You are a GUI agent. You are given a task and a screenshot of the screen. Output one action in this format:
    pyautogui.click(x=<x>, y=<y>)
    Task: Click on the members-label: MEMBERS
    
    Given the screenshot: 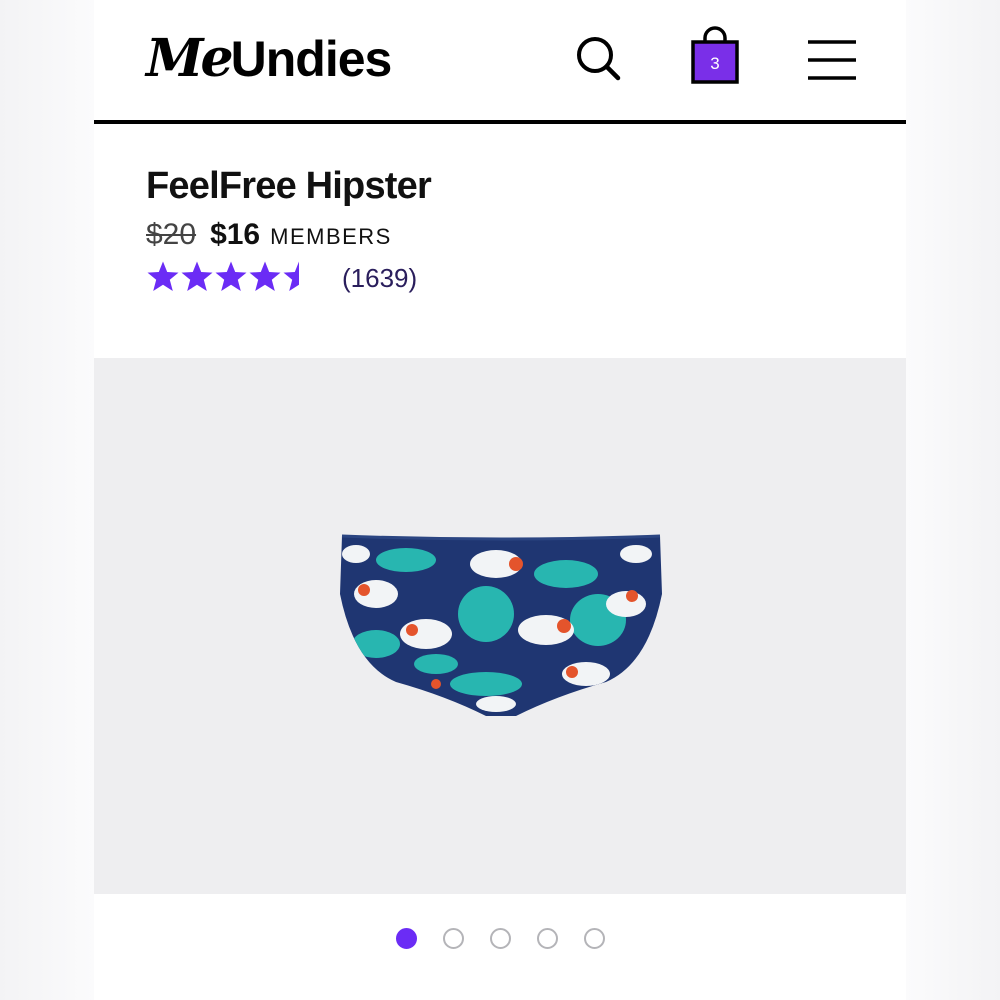 What is the action you would take?
    pyautogui.click(x=331, y=236)
    